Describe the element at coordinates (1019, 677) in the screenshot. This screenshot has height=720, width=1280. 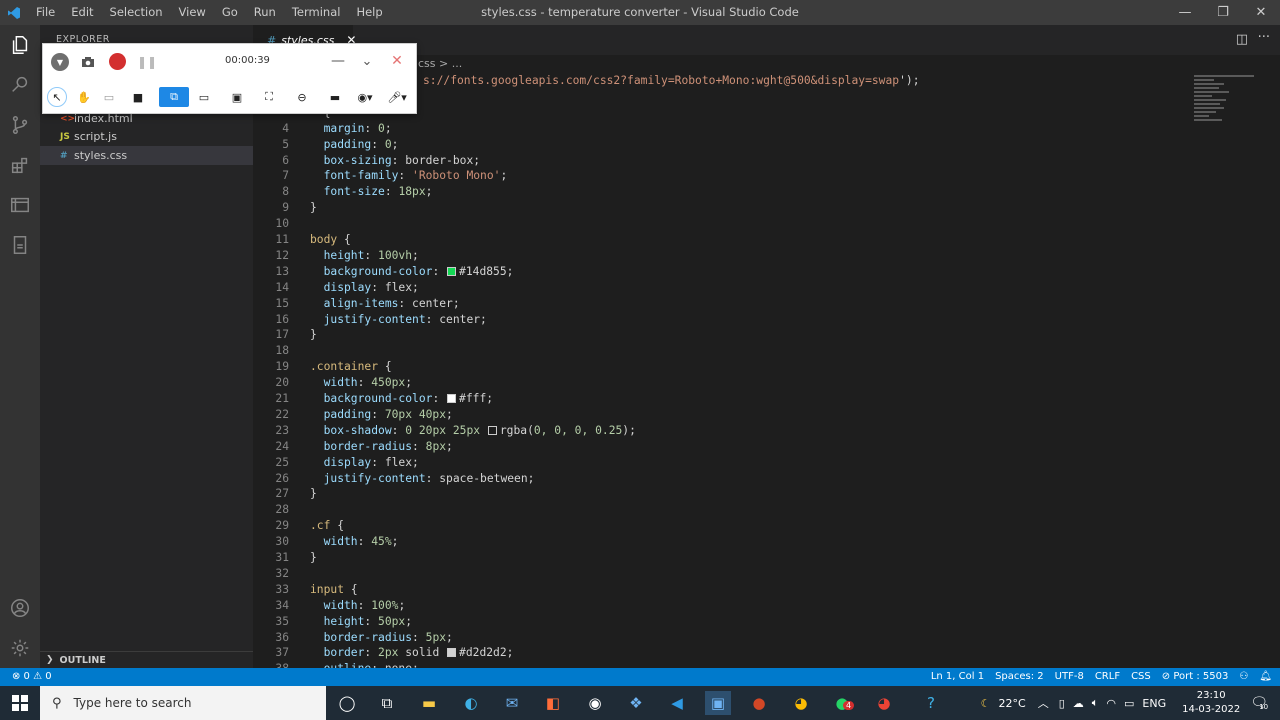
I see `indentation: Spaces: 2` at that location.